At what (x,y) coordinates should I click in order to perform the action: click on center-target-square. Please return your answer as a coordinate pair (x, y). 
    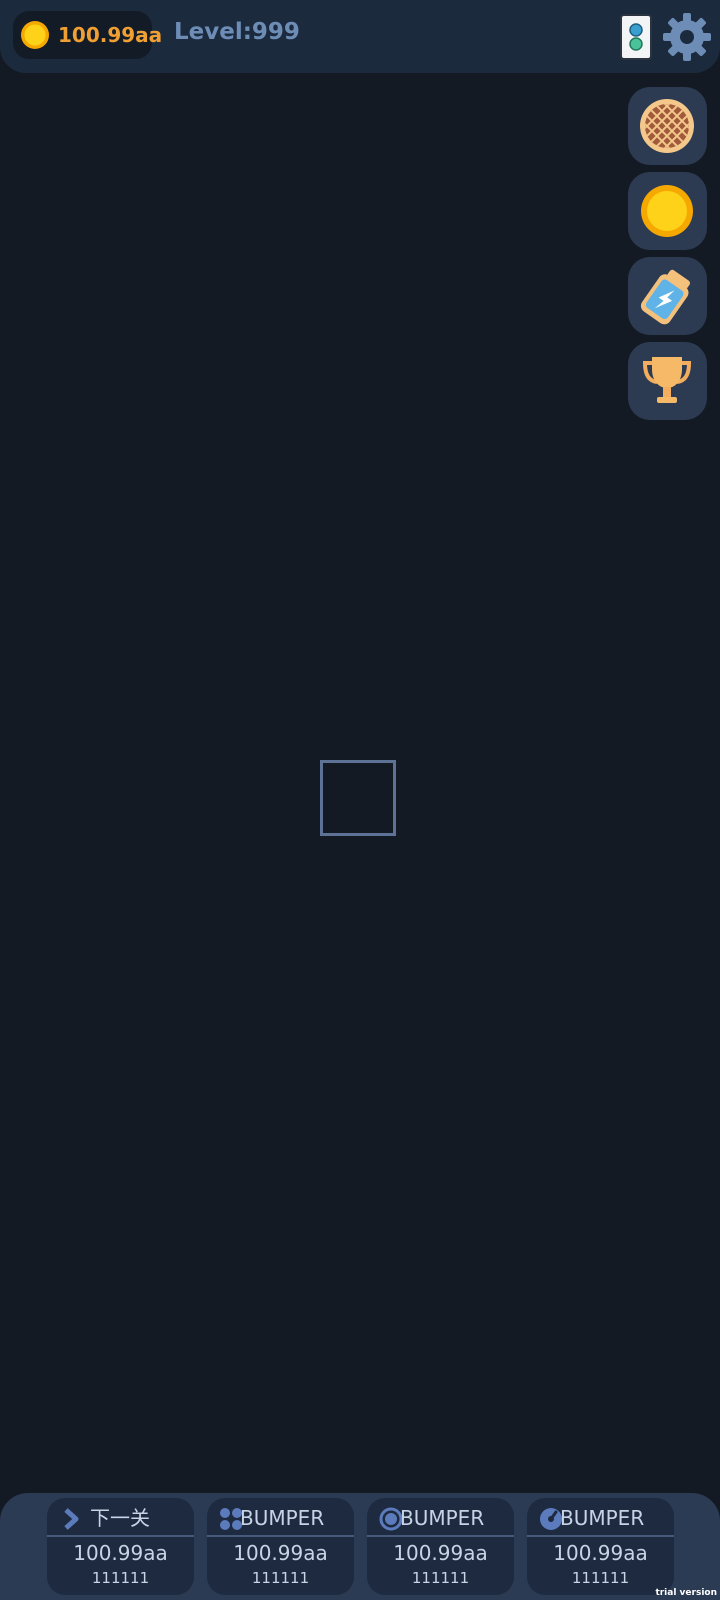
    Looking at the image, I should click on (358, 798).